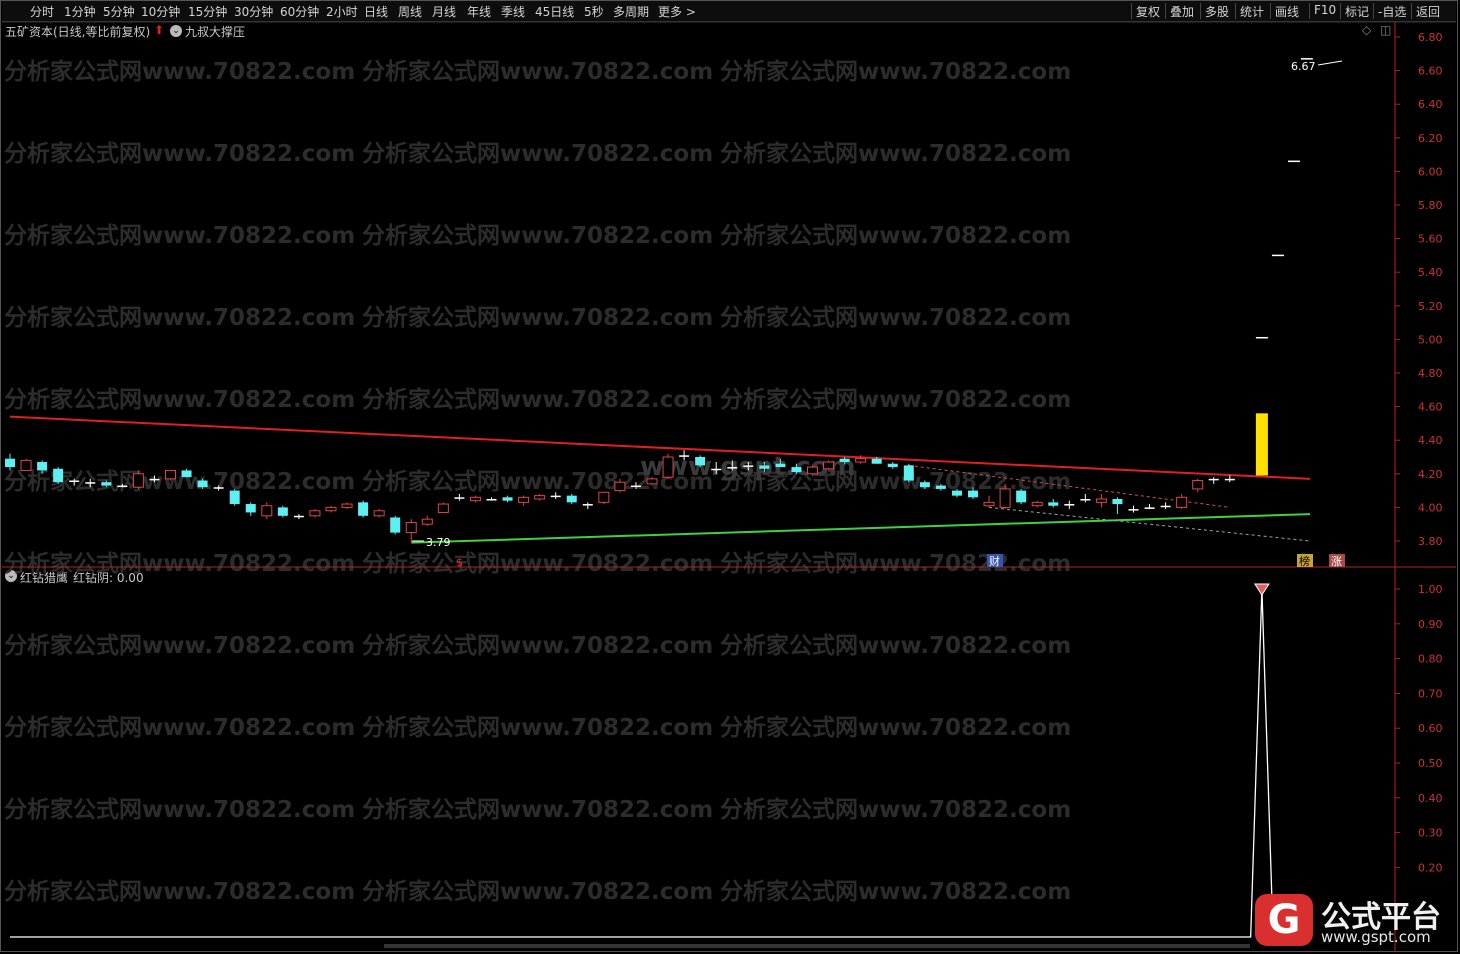 This screenshot has height=954, width=1460. I want to click on sub-y-tick-label: 1.00, so click(1430, 589).